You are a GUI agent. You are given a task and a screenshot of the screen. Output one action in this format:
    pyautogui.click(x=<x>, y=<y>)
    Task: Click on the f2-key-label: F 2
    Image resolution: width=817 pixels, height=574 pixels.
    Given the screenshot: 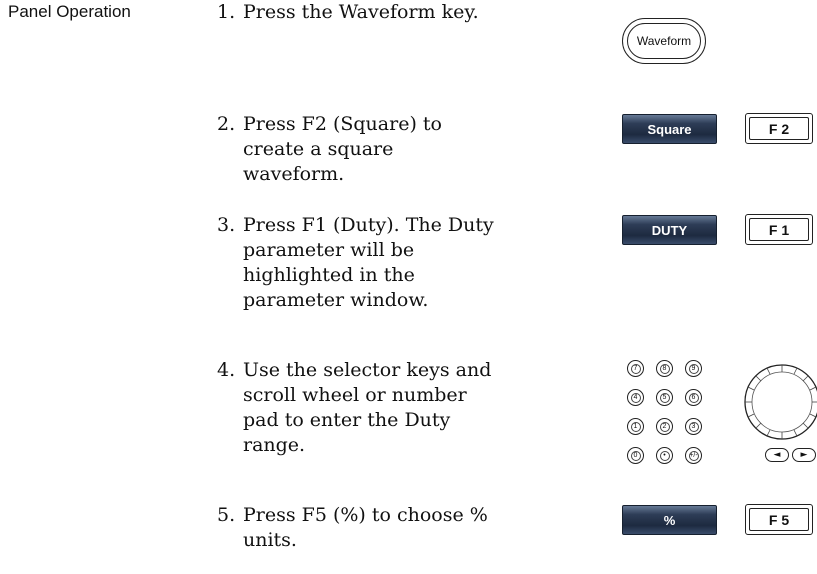 What is the action you would take?
    pyautogui.click(x=779, y=128)
    